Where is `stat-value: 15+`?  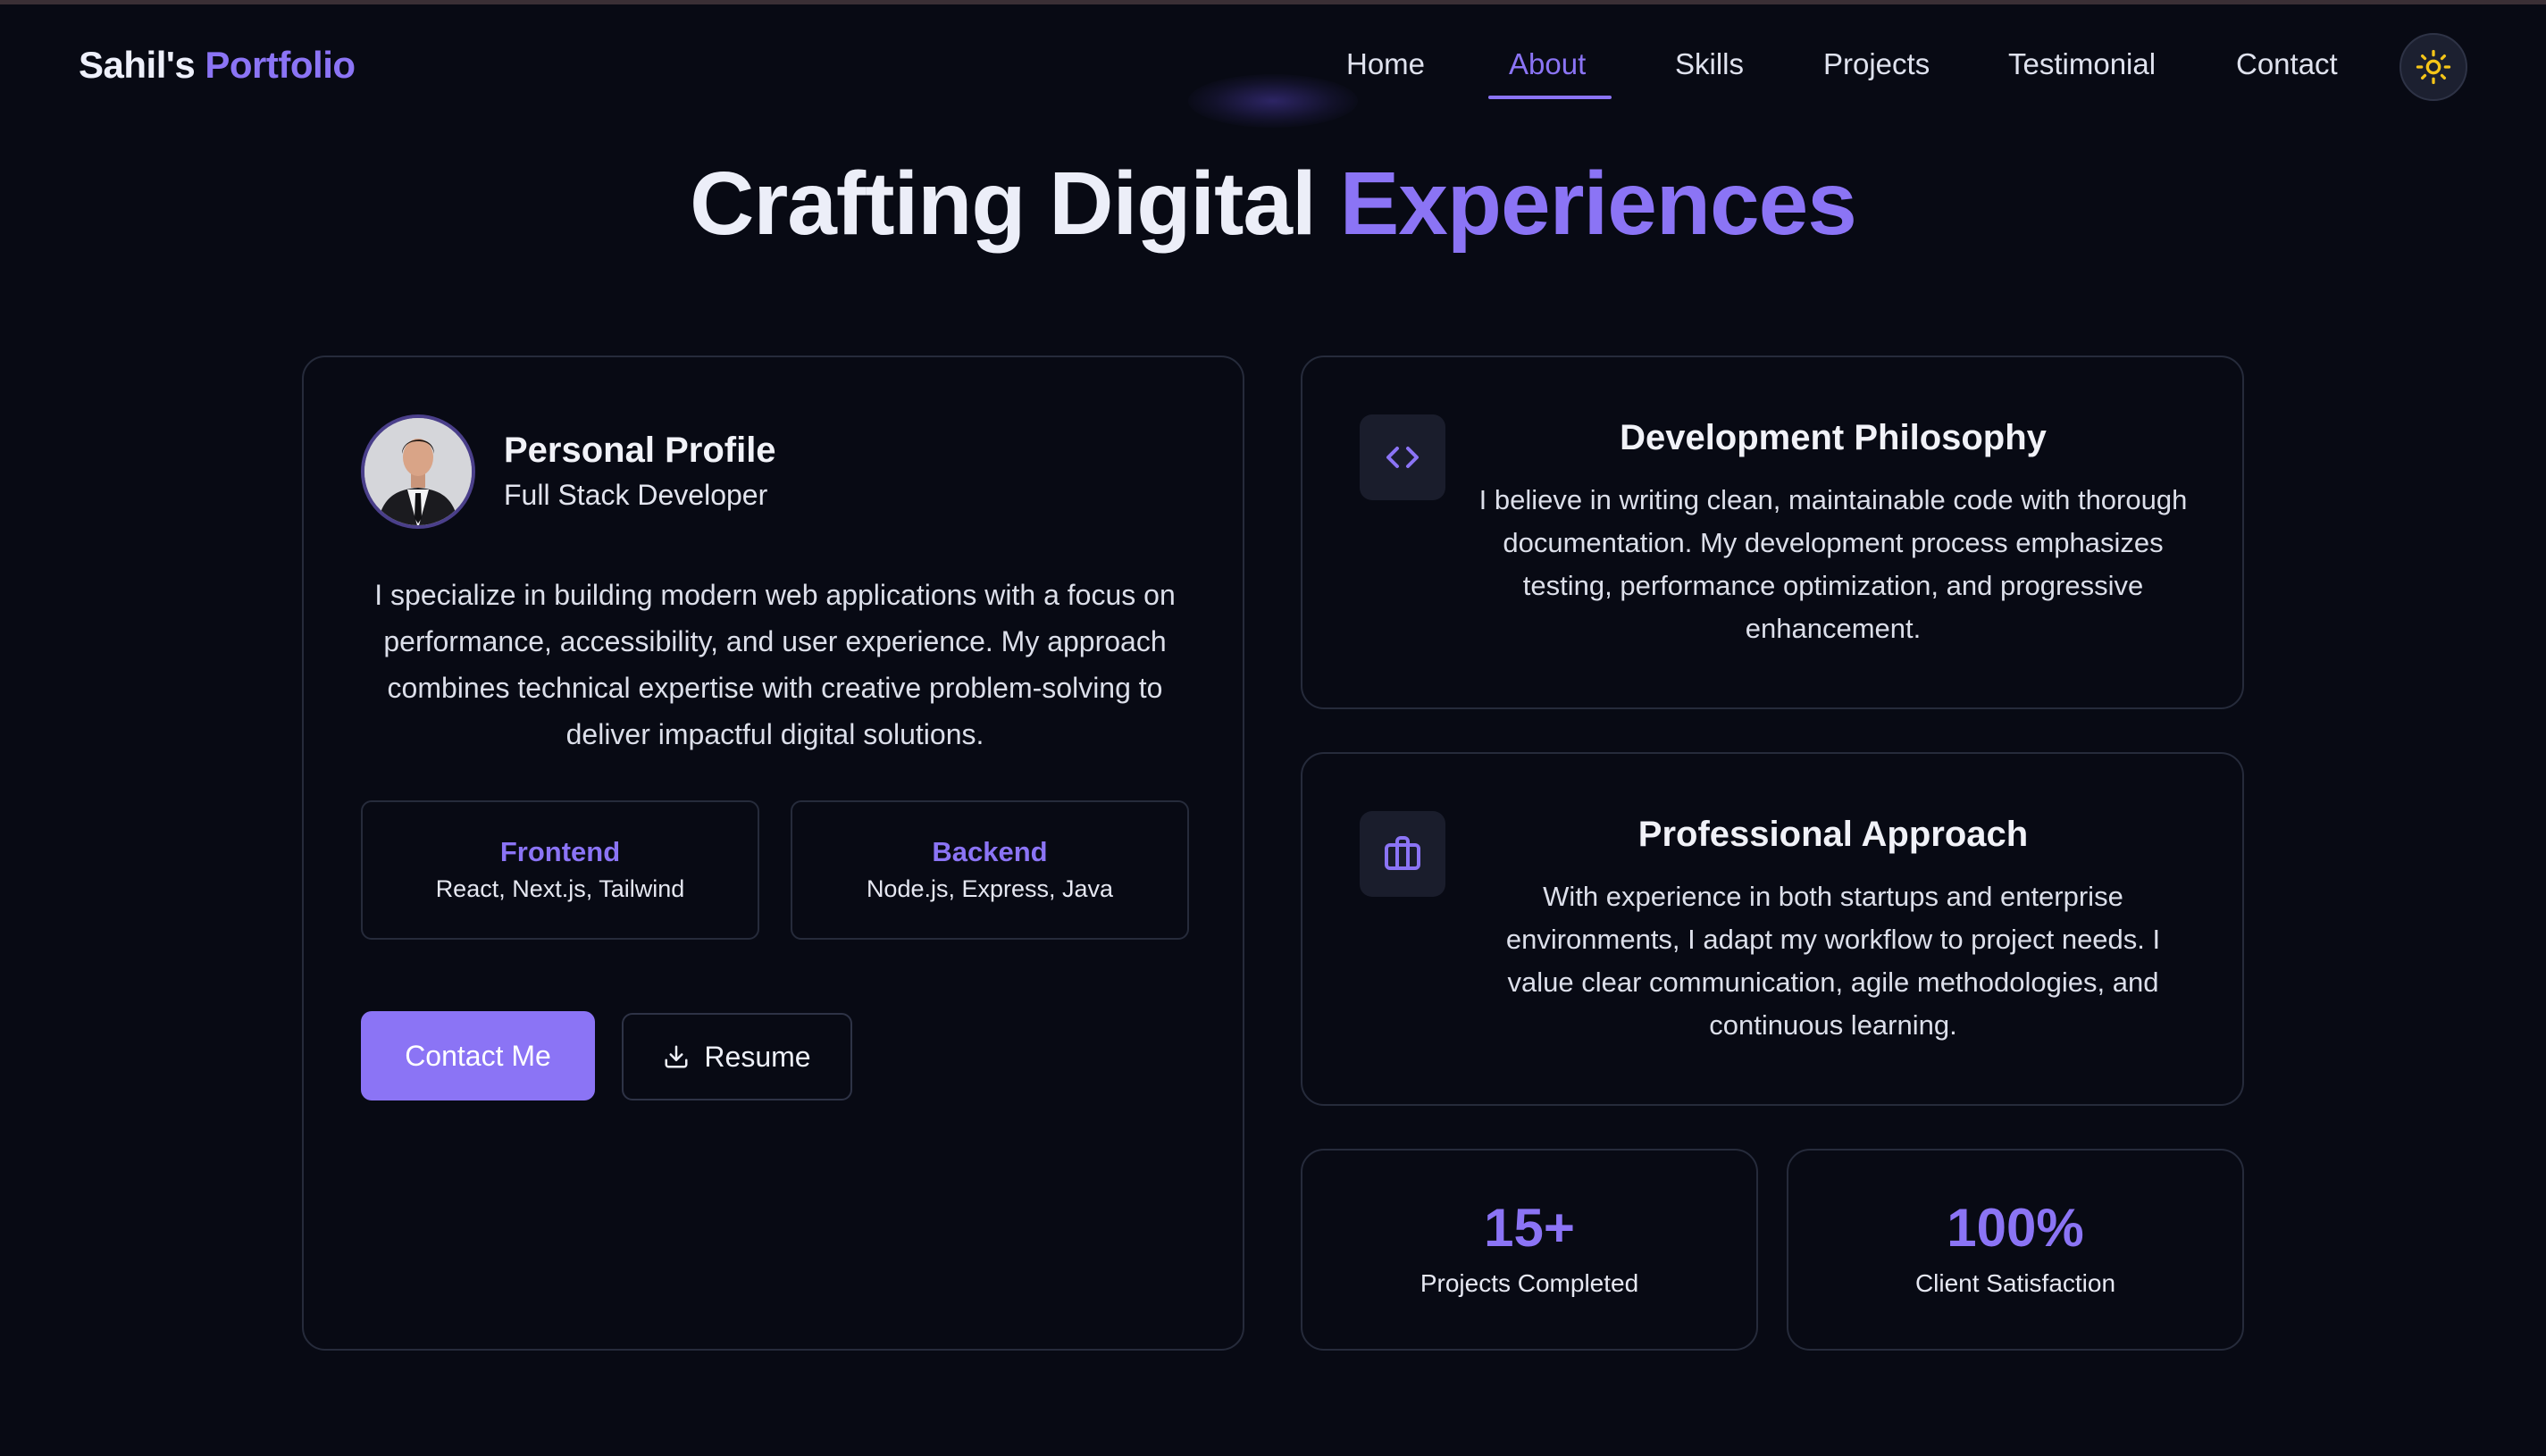
stat-value: 15+ is located at coordinates (1529, 1228).